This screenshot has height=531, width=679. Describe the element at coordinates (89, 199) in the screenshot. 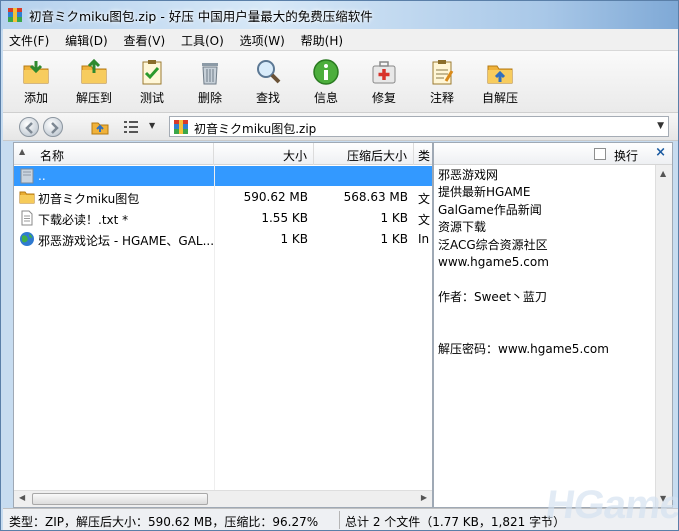

I see `file-name: 初音ミクmiku图包` at that location.